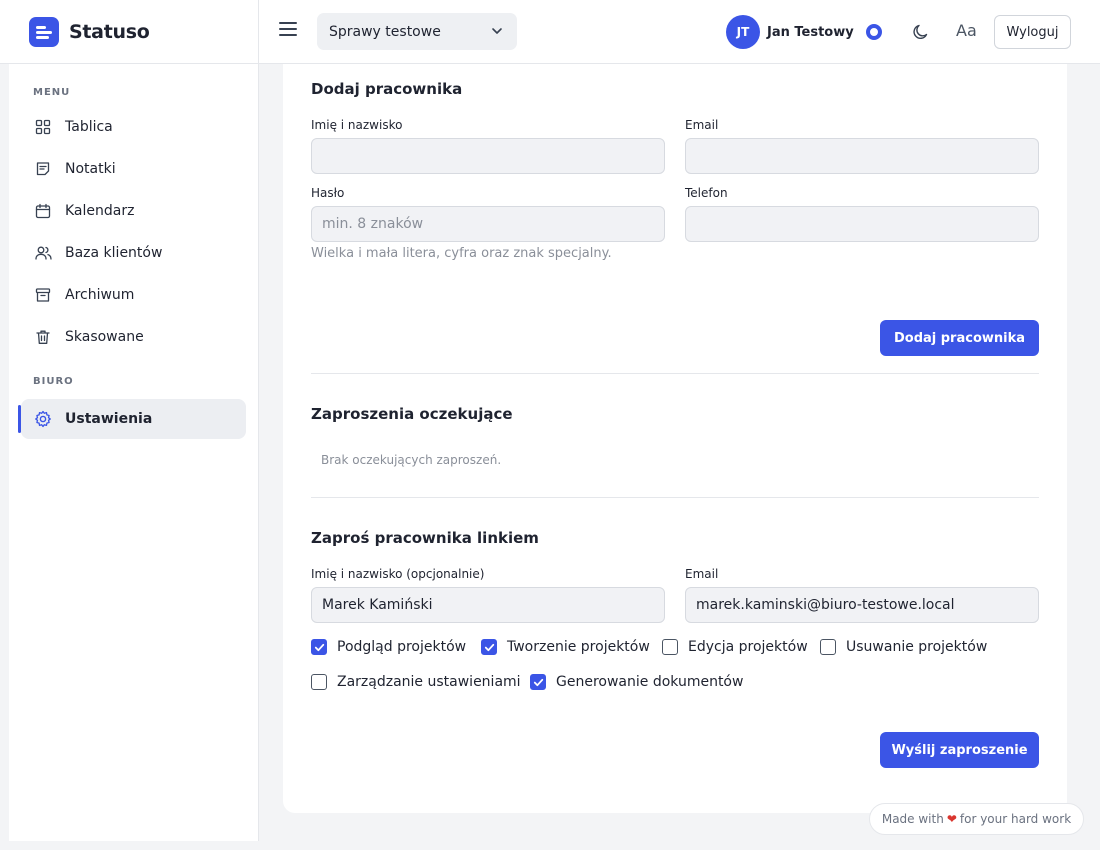 This screenshot has height=850, width=1100. What do you see at coordinates (398, 574) in the screenshot?
I see `invite-name-label: Imię i nazwisko (opcjonalnie)` at bounding box center [398, 574].